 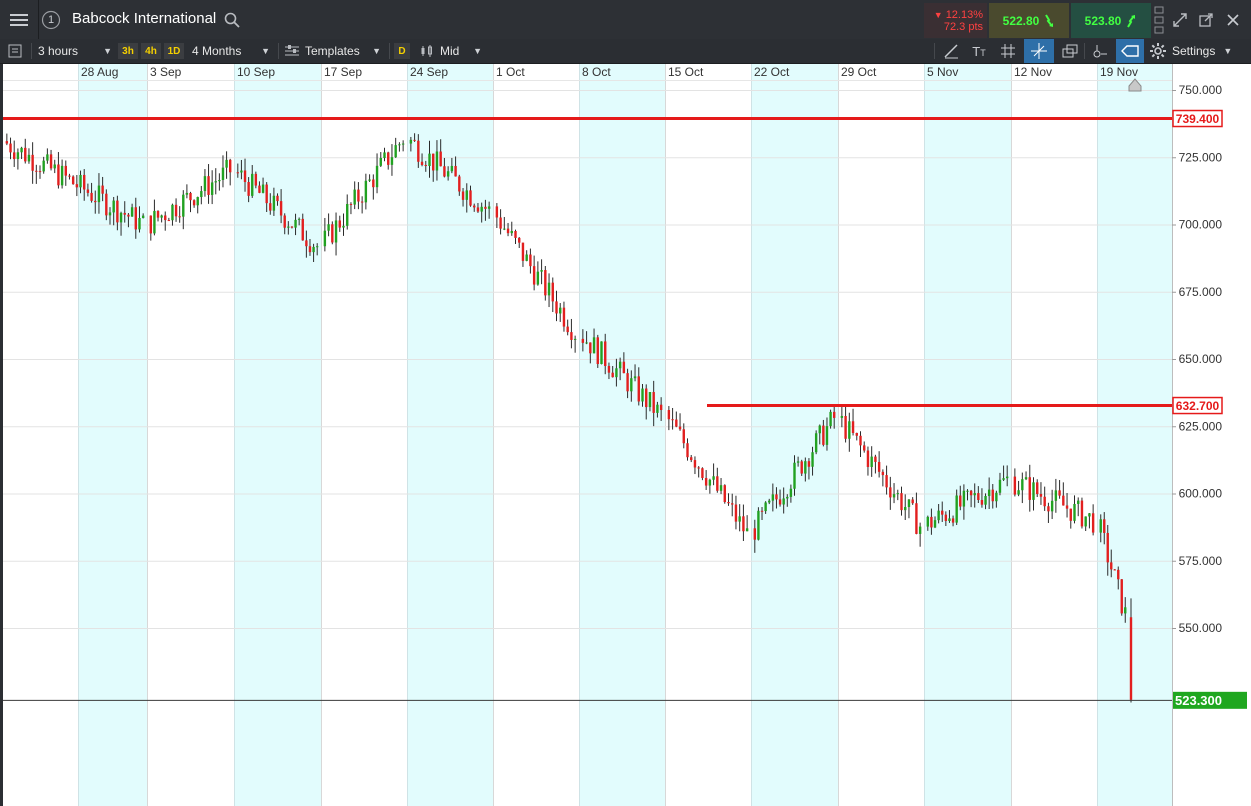 I want to click on weekend-band, so click(x=112, y=435).